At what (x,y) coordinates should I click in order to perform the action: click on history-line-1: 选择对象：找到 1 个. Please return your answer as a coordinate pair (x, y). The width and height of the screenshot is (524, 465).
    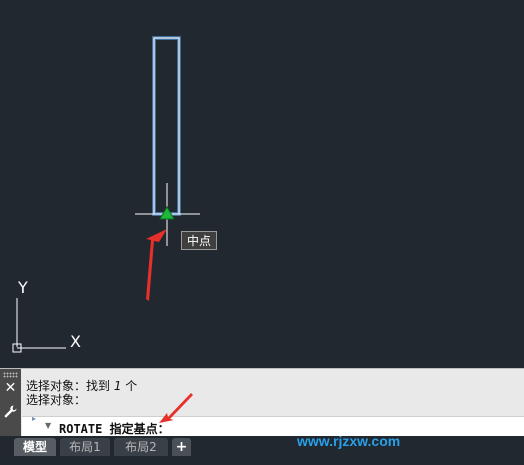
    Looking at the image, I should click on (81, 386).